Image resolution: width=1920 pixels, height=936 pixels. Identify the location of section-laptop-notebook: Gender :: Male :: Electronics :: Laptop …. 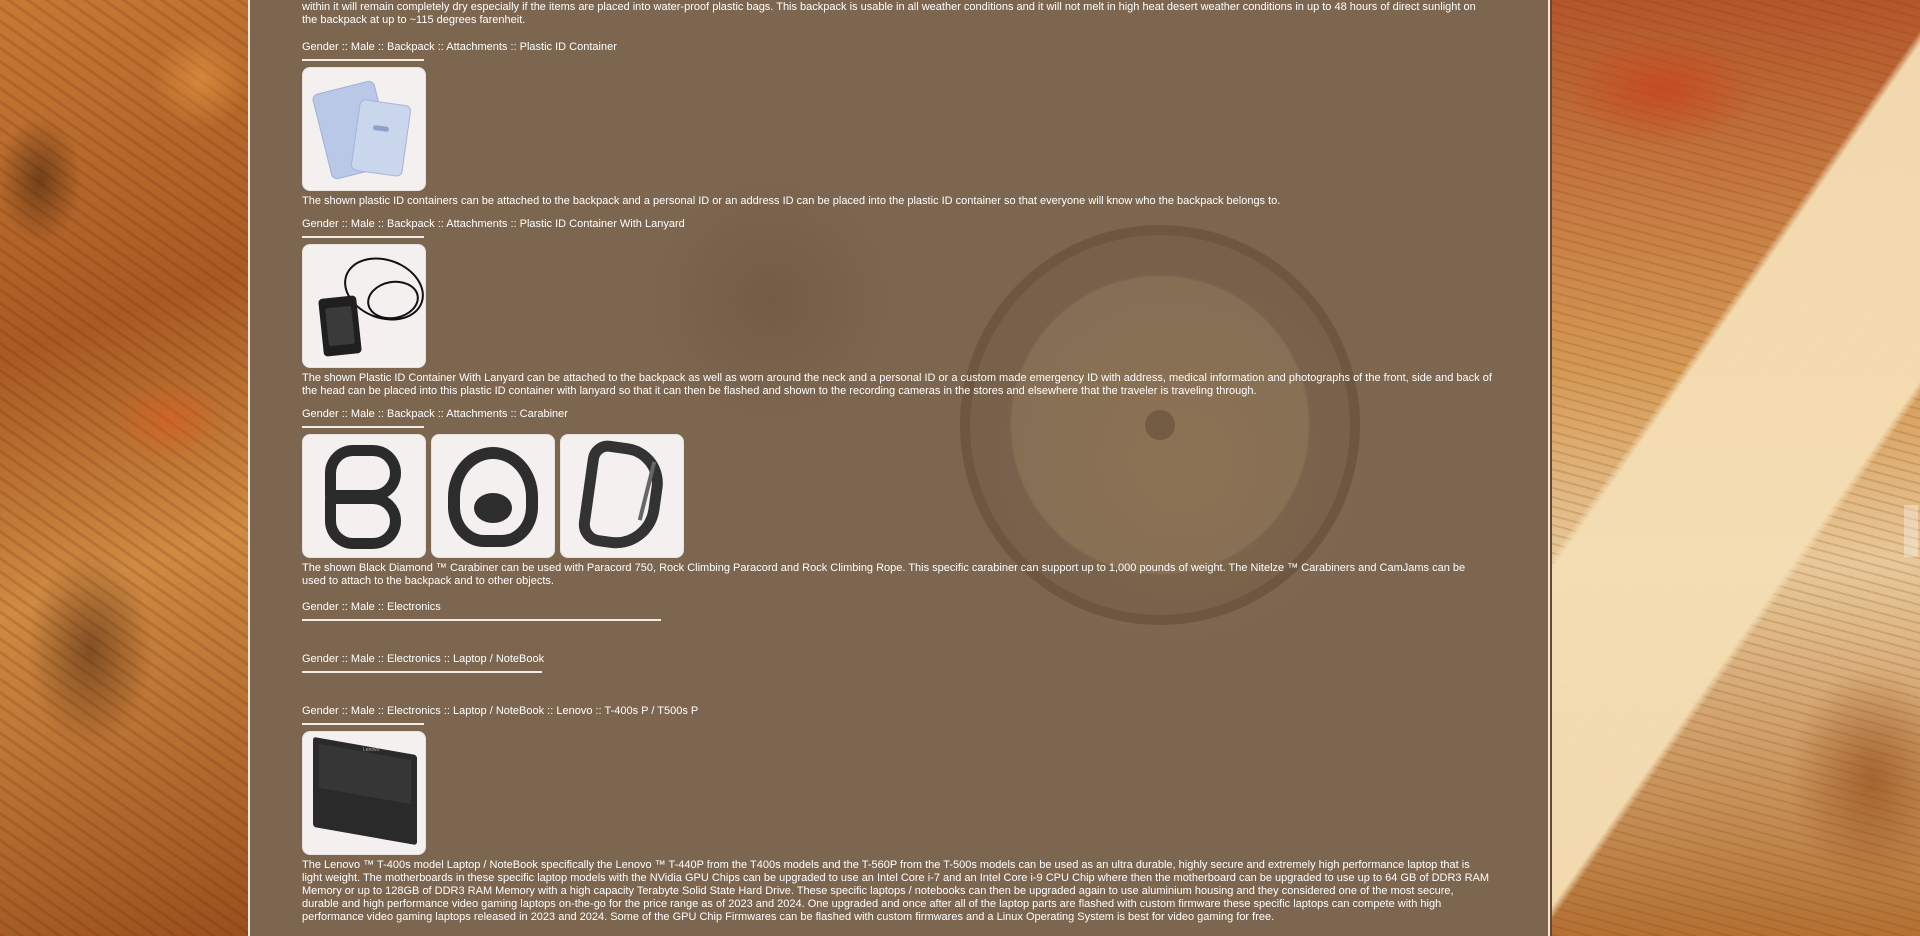
(423, 663).